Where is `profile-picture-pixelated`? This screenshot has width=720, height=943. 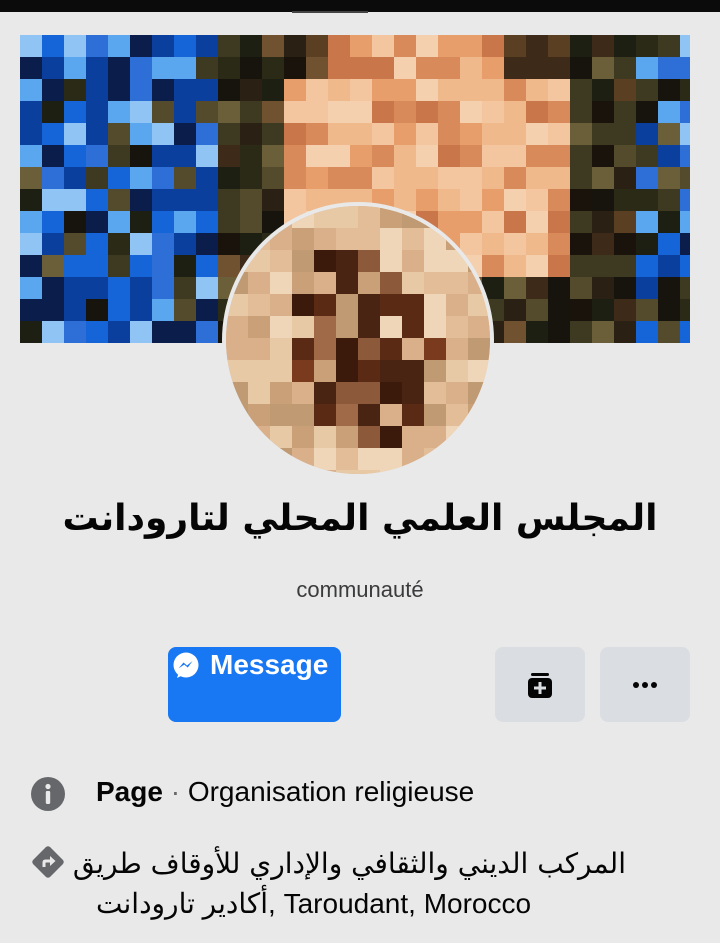 profile-picture-pixelated is located at coordinates (358, 340).